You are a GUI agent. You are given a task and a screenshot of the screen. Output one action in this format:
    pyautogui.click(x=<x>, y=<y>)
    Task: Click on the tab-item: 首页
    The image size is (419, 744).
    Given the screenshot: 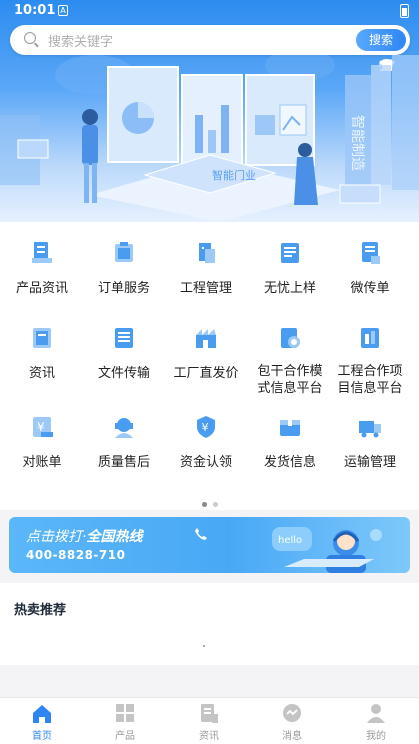 What is the action you would take?
    pyautogui.click(x=42, y=722)
    